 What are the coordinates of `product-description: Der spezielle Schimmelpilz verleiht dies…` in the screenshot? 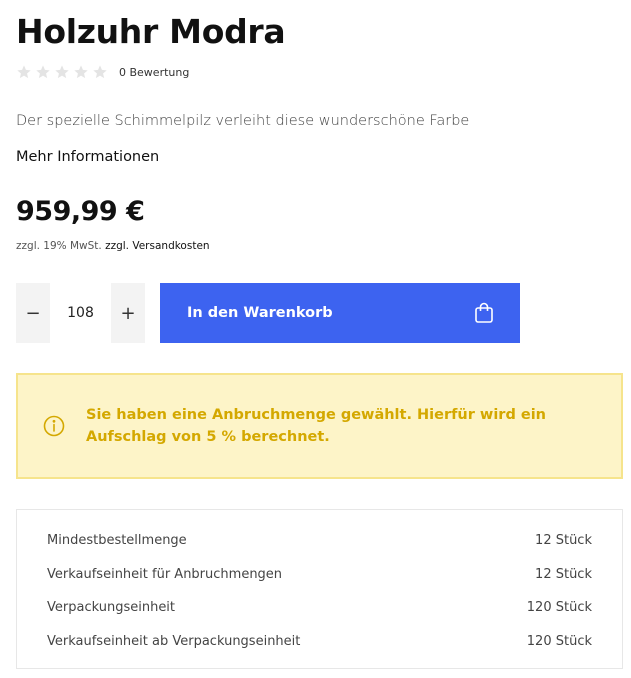 It's located at (243, 121).